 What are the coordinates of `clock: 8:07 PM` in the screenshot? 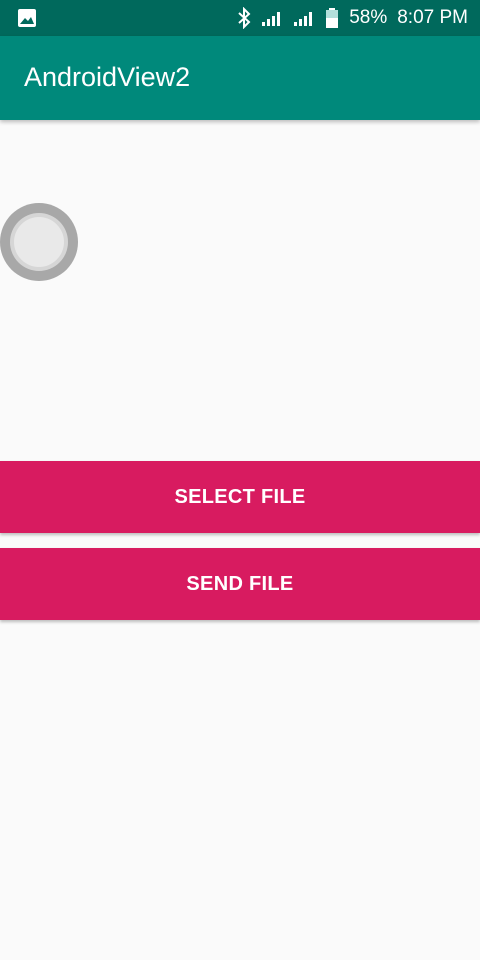 It's located at (432, 17).